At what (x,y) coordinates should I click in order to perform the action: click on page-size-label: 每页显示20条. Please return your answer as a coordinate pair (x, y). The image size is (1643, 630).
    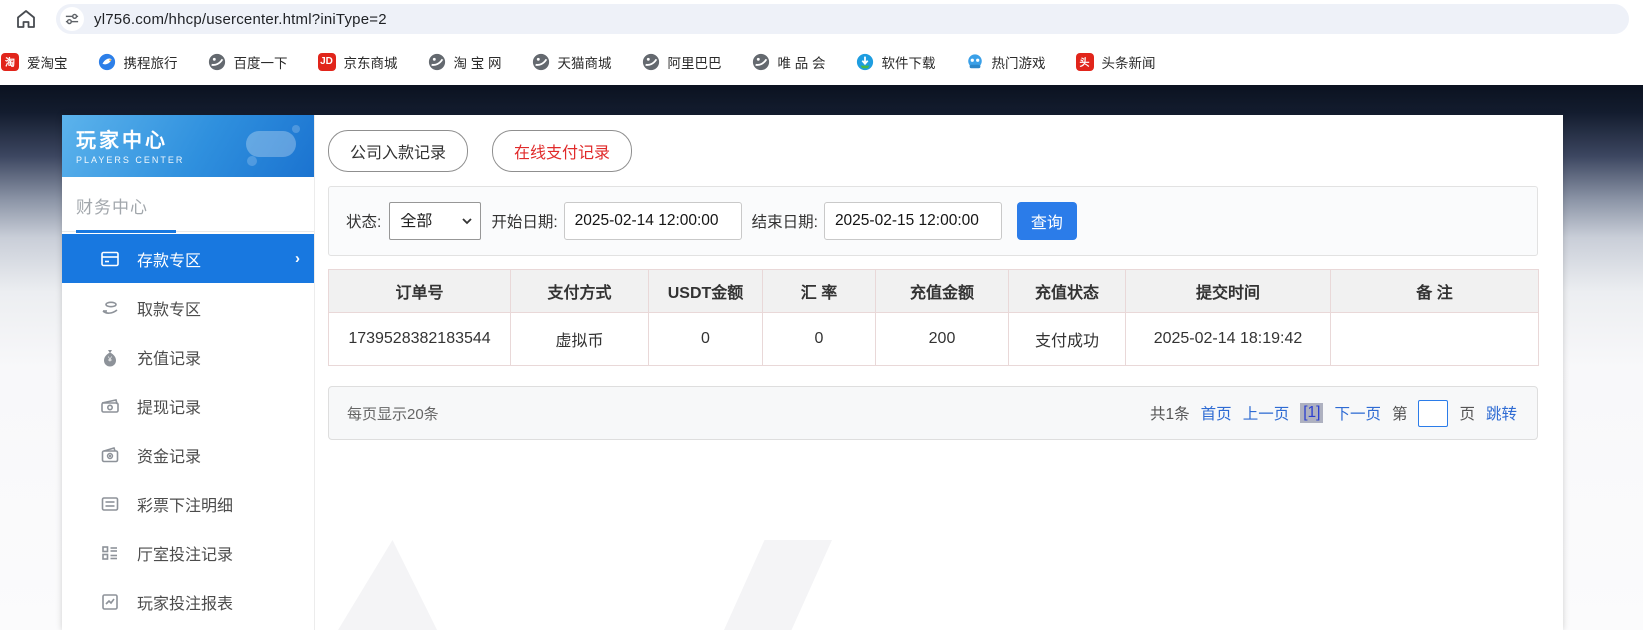
    Looking at the image, I should click on (393, 414).